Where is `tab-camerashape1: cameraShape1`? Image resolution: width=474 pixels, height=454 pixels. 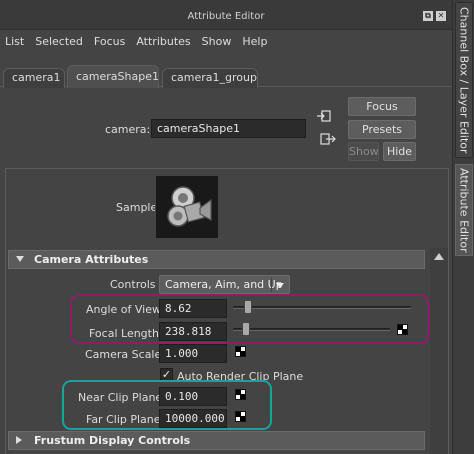
tab-camerashape1: cameraShape1 is located at coordinates (113, 76).